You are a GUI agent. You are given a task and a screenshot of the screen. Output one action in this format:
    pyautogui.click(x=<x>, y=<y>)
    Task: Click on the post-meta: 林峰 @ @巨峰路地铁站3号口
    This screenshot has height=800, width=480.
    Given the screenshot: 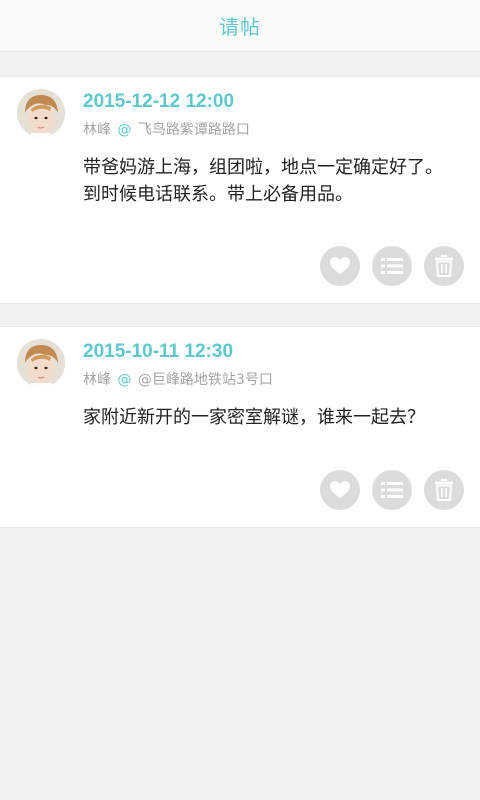 What is the action you would take?
    pyautogui.click(x=178, y=379)
    